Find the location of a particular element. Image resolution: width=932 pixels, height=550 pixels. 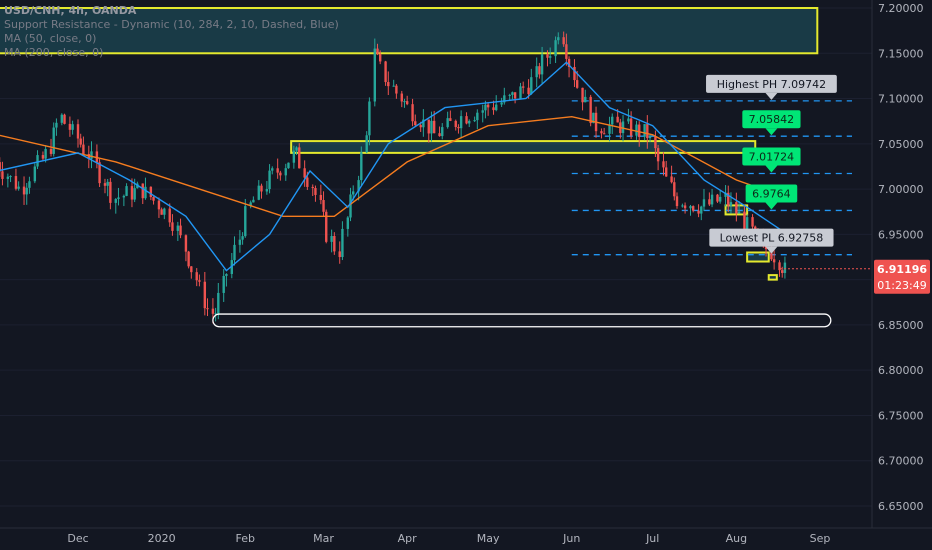

price-tick-label: 6.80000 is located at coordinates (901, 370).